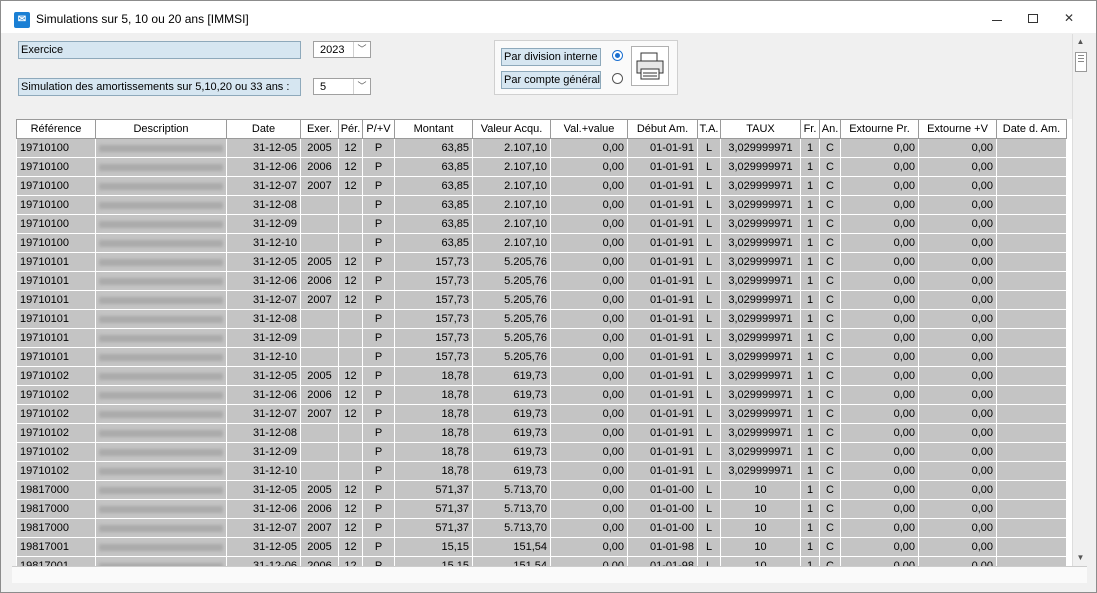 The image size is (1097, 593). I want to click on column-header: Extourne Pr., so click(879, 129).